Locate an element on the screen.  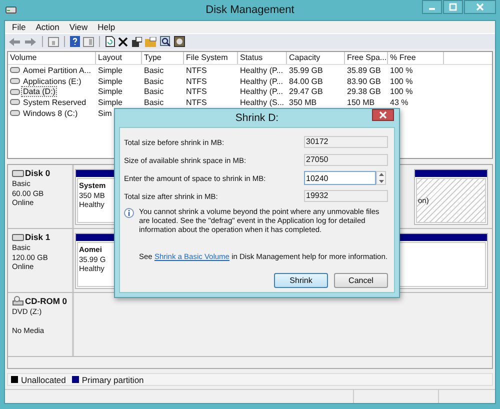
folder-icon is located at coordinates (151, 41).